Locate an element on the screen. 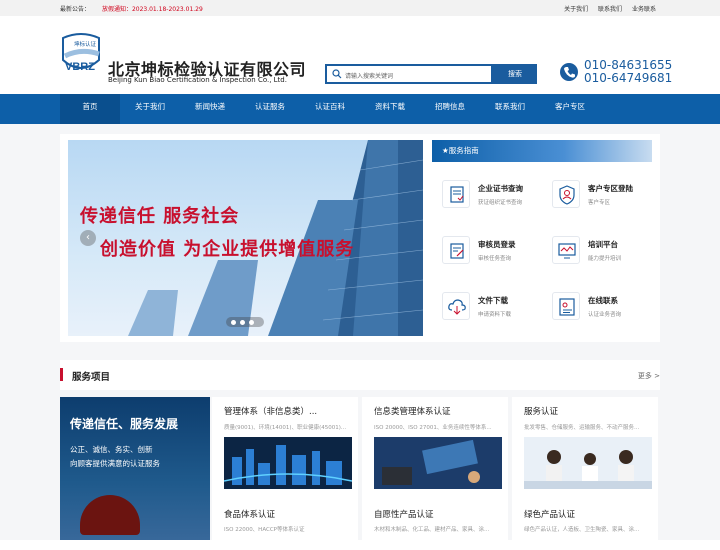 This screenshot has width=720, height=550. cloud-download-icon is located at coordinates (456, 306).